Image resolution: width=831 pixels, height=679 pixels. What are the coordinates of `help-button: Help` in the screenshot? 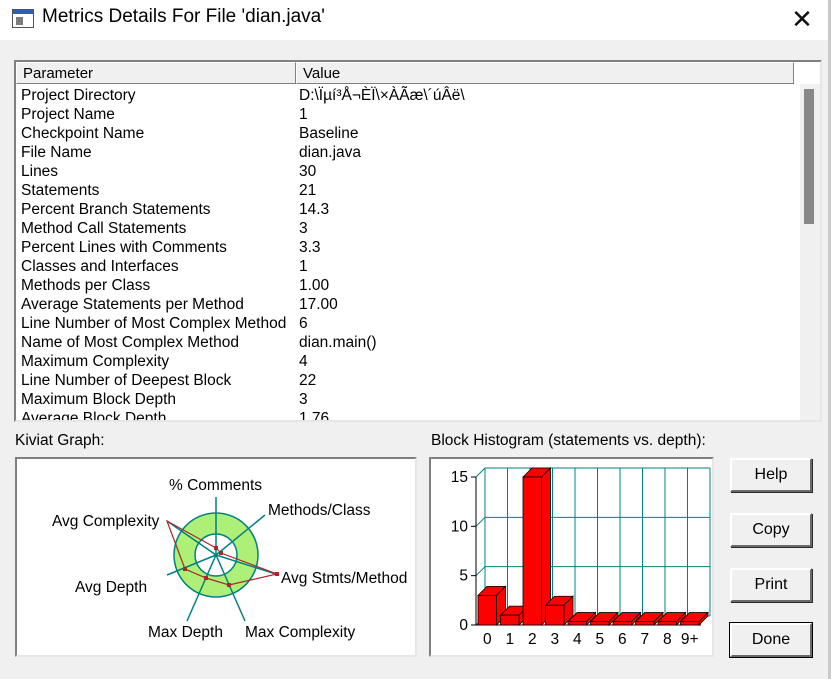 It's located at (771, 475).